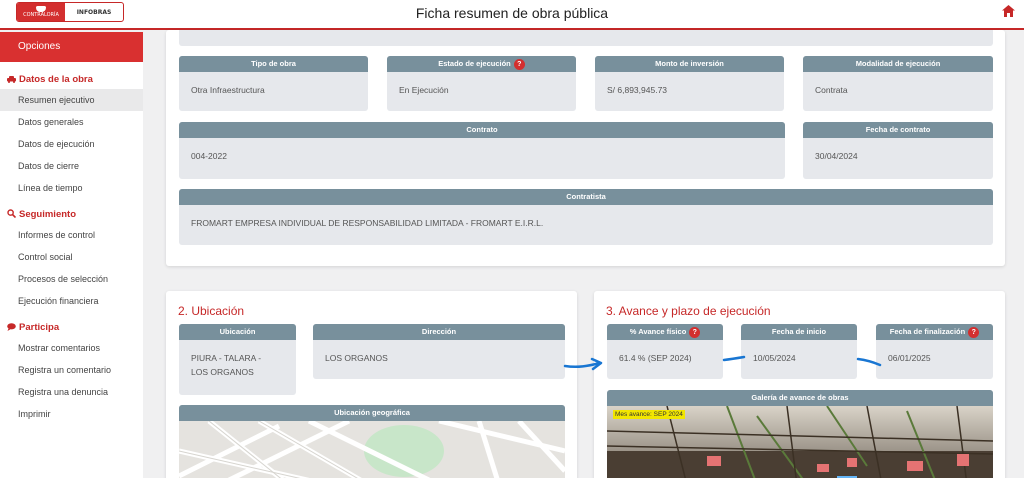  What do you see at coordinates (898, 83) in the screenshot?
I see `modalidad-field: Modalidad de ejecución Contrata` at bounding box center [898, 83].